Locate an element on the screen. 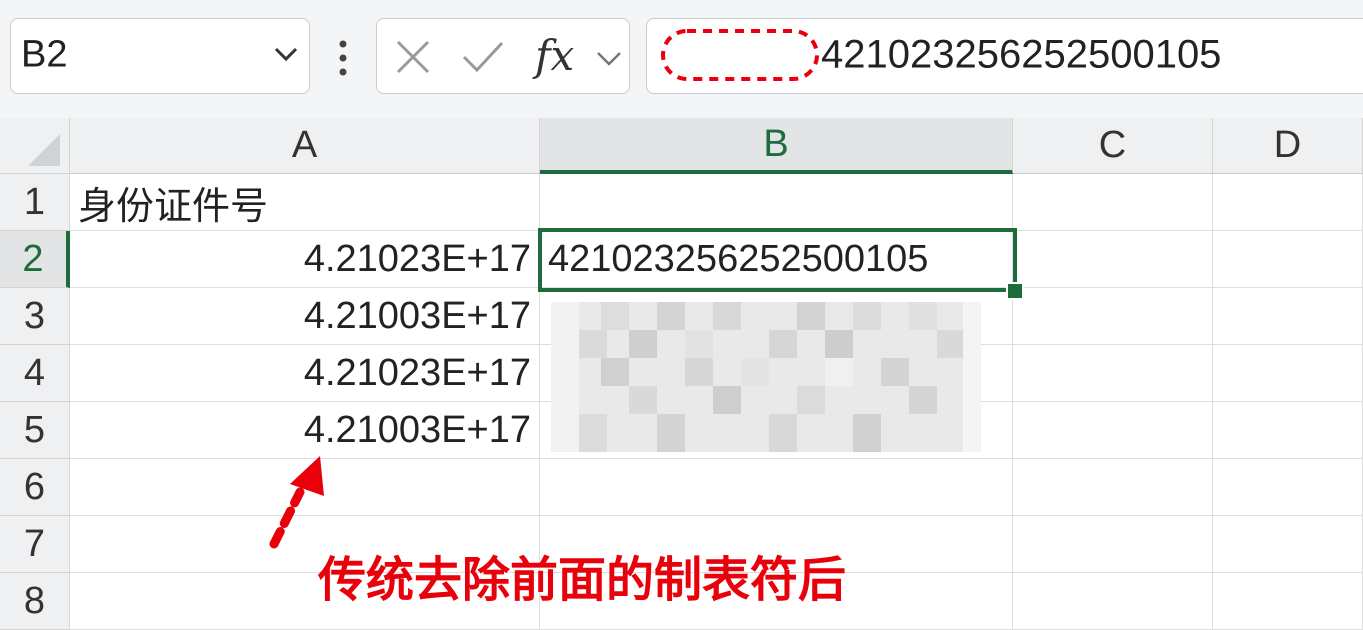 Image resolution: width=1363 pixels, height=630 pixels. cell-d1 is located at coordinates (1288, 202).